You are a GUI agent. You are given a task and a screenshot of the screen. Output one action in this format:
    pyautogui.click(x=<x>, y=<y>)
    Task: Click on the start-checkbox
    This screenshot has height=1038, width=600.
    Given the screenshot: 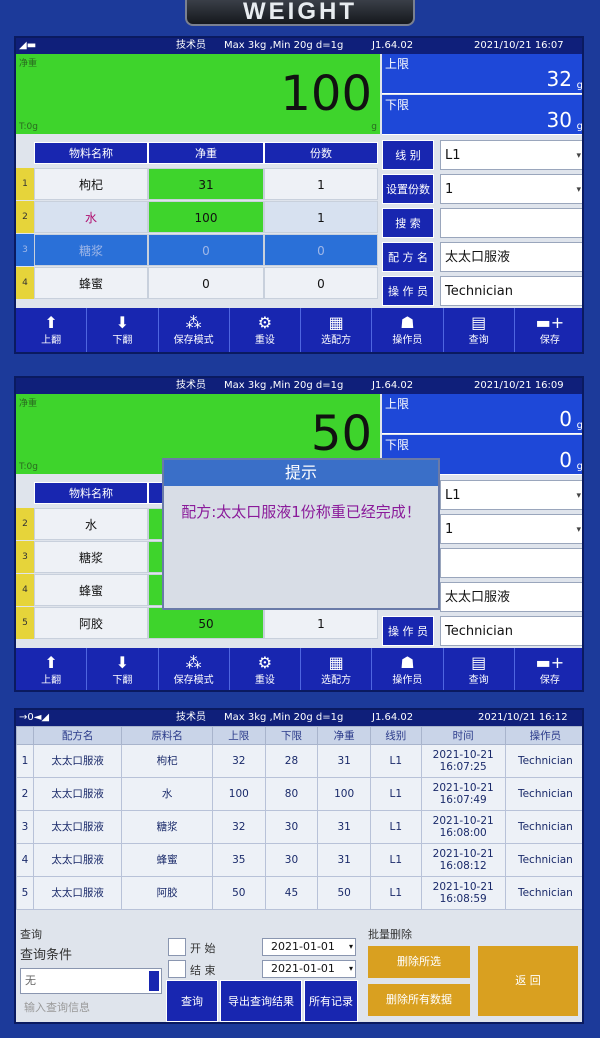 What is the action you would take?
    pyautogui.click(x=177, y=947)
    